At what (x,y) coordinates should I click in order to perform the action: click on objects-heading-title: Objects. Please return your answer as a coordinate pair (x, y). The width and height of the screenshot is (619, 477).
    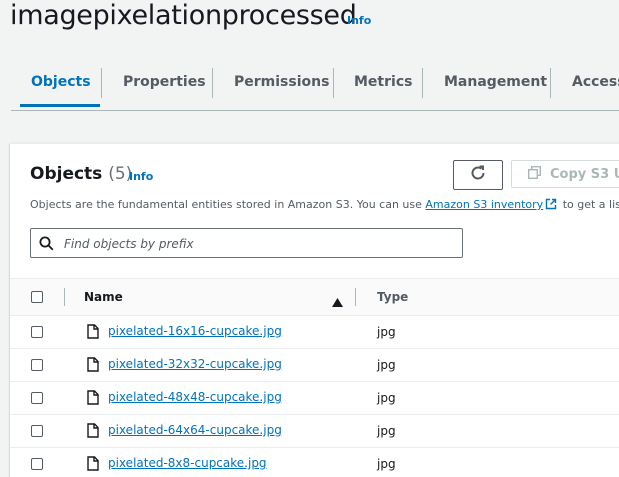
    Looking at the image, I should click on (66, 174).